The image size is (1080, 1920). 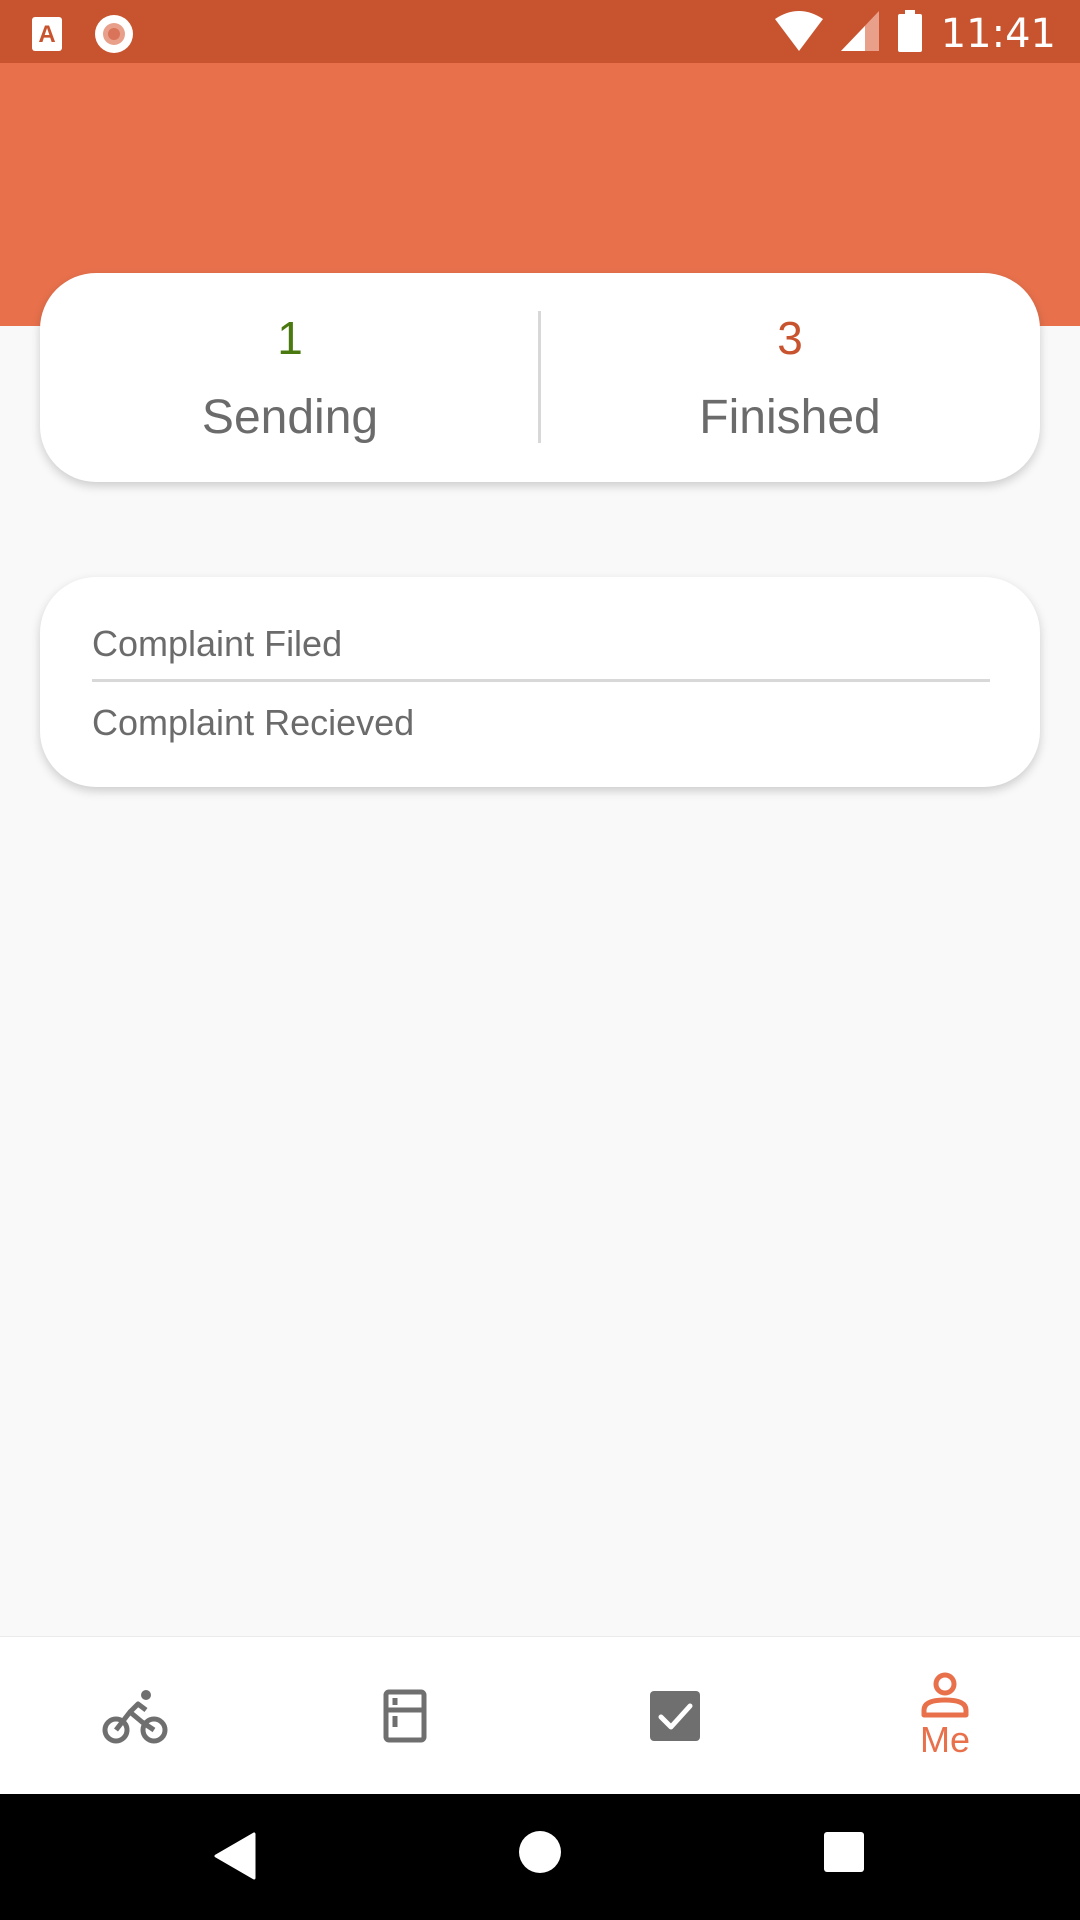 What do you see at coordinates (540, 1854) in the screenshot?
I see `home-icon` at bounding box center [540, 1854].